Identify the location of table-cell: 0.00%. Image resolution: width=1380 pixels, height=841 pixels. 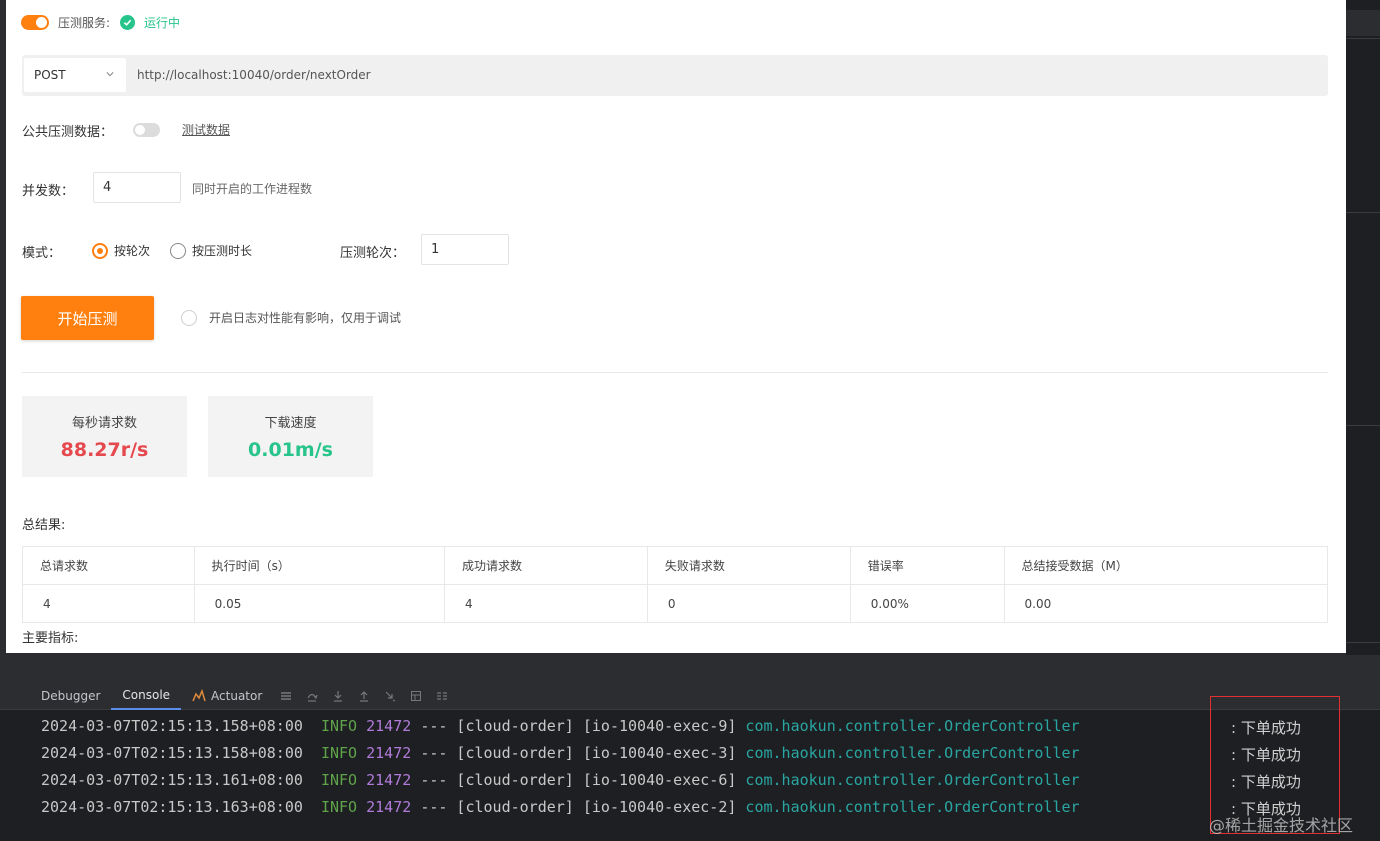
(927, 603).